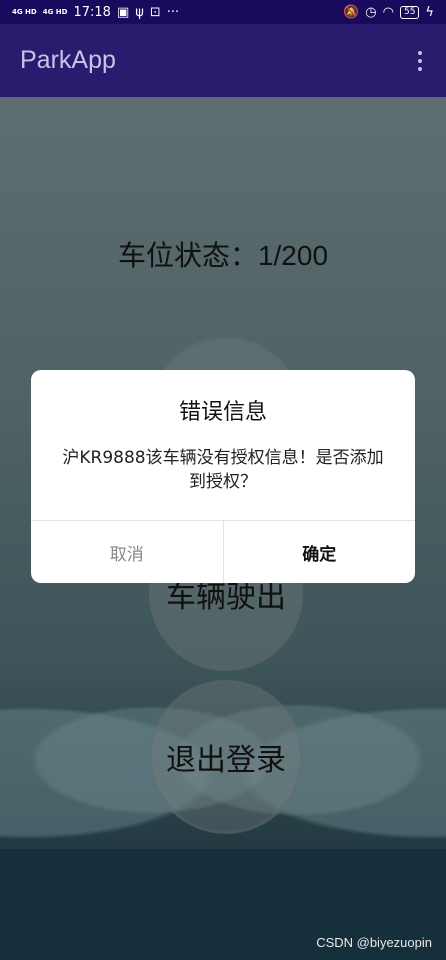 The width and height of the screenshot is (446, 960). I want to click on logout-button: 退出登录, so click(226, 757).